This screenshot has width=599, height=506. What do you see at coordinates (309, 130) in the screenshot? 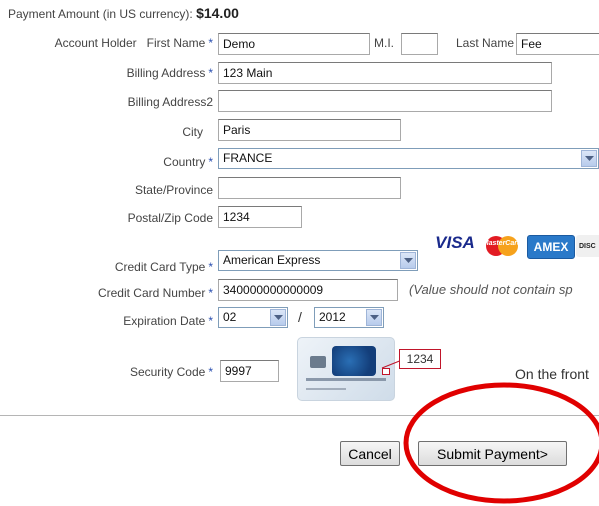
I see `city-input: Paris` at bounding box center [309, 130].